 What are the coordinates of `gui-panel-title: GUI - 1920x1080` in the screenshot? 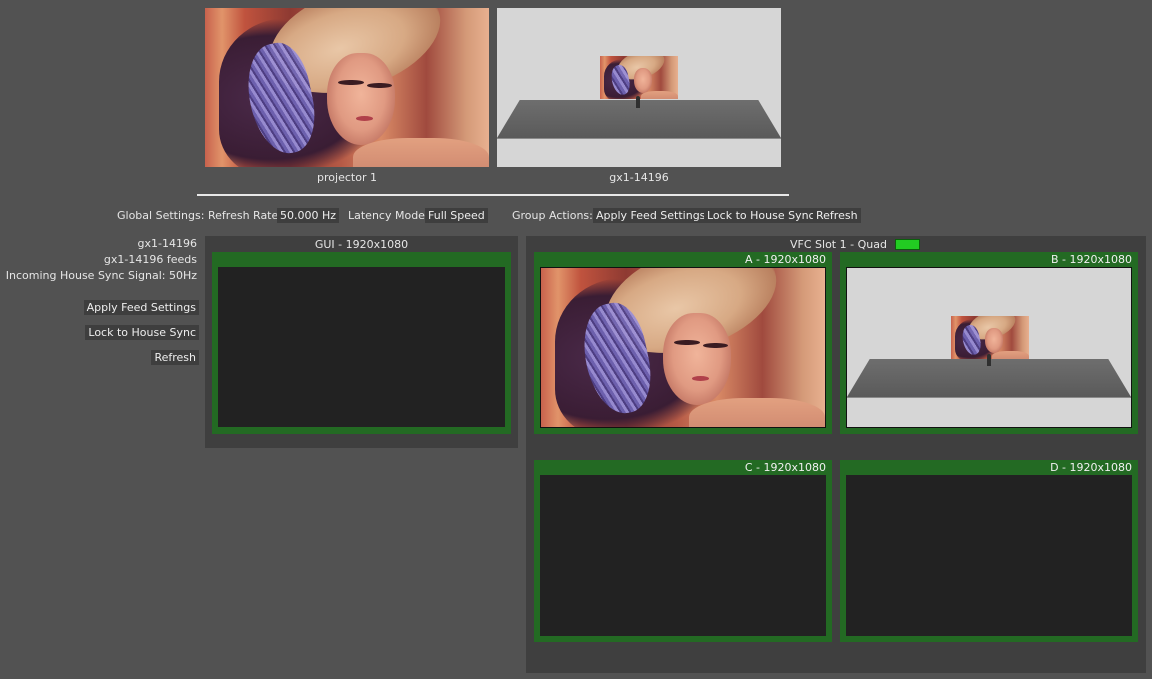 It's located at (361, 244).